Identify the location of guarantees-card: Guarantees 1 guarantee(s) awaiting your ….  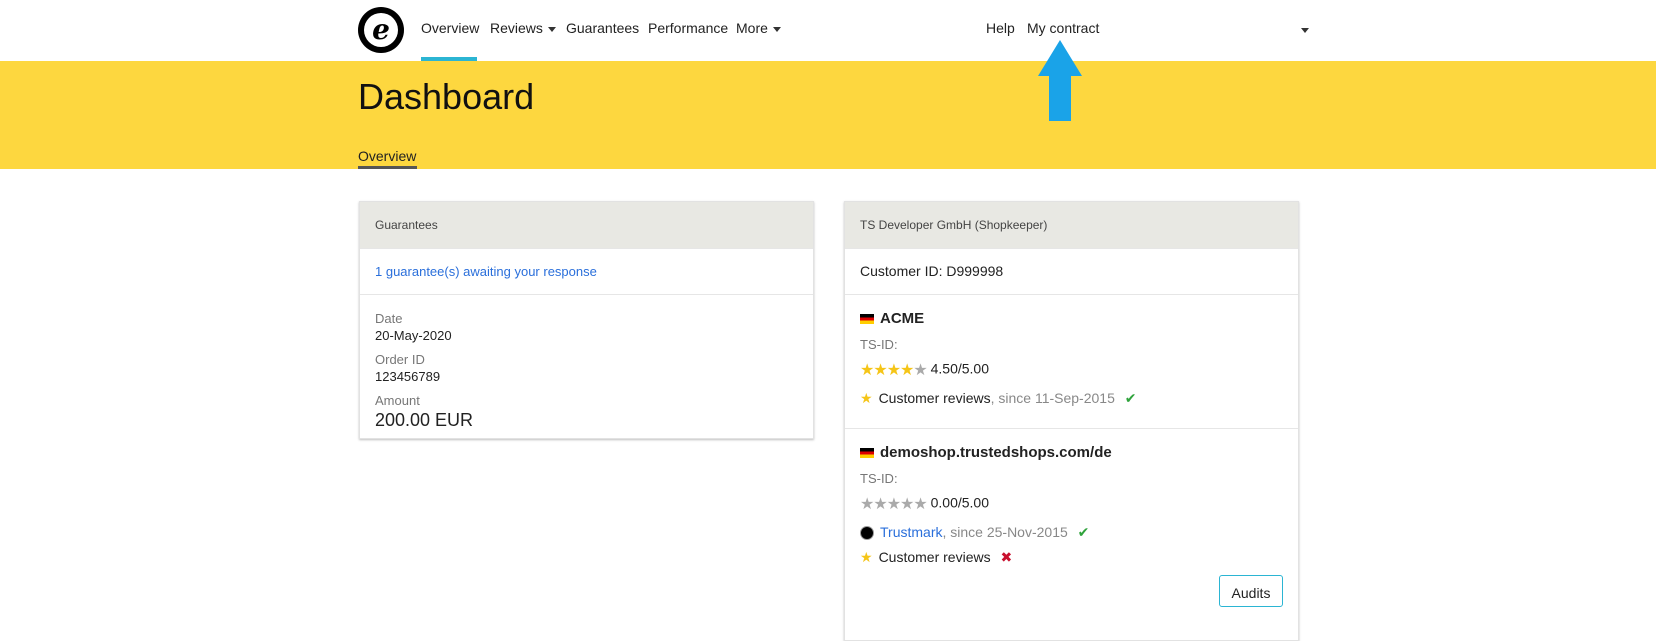
(586, 320).